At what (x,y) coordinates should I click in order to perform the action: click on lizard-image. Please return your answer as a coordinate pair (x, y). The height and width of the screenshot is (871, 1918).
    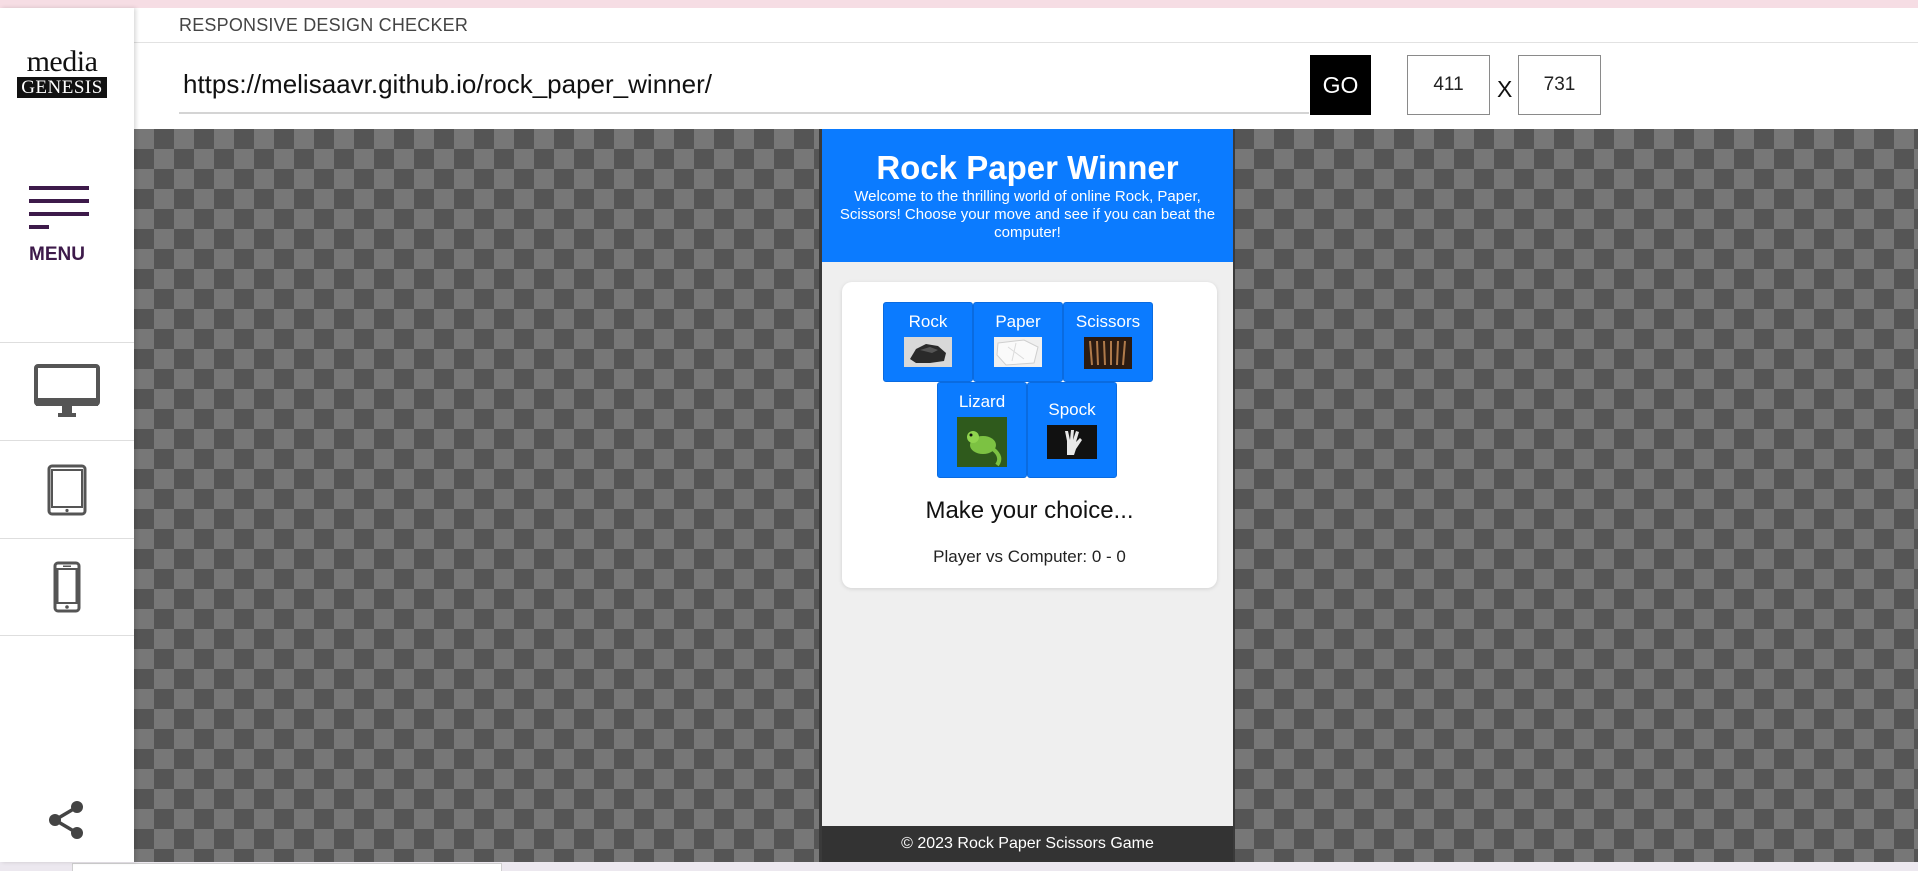
    Looking at the image, I should click on (982, 442).